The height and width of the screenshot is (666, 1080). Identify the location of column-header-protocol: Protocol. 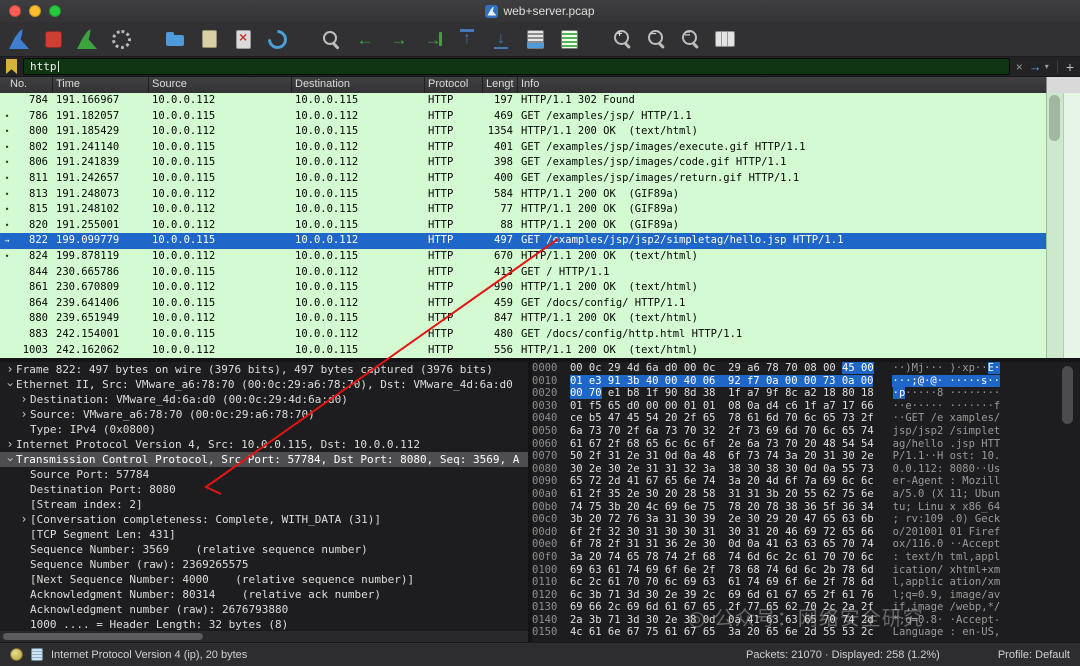
(448, 84).